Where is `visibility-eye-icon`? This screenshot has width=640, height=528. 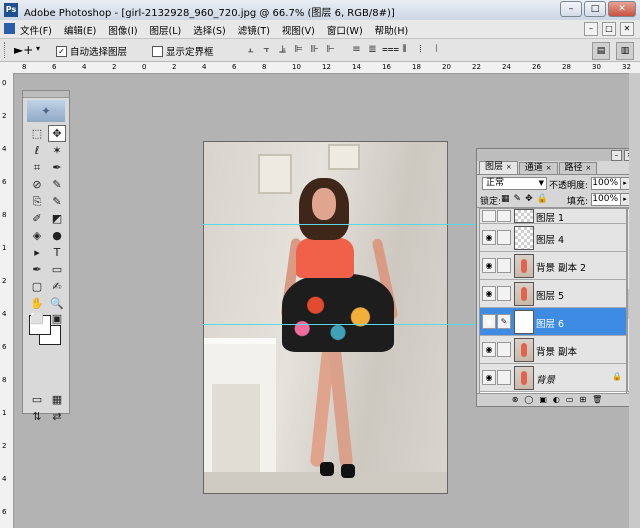 visibility-eye-icon is located at coordinates (489, 216).